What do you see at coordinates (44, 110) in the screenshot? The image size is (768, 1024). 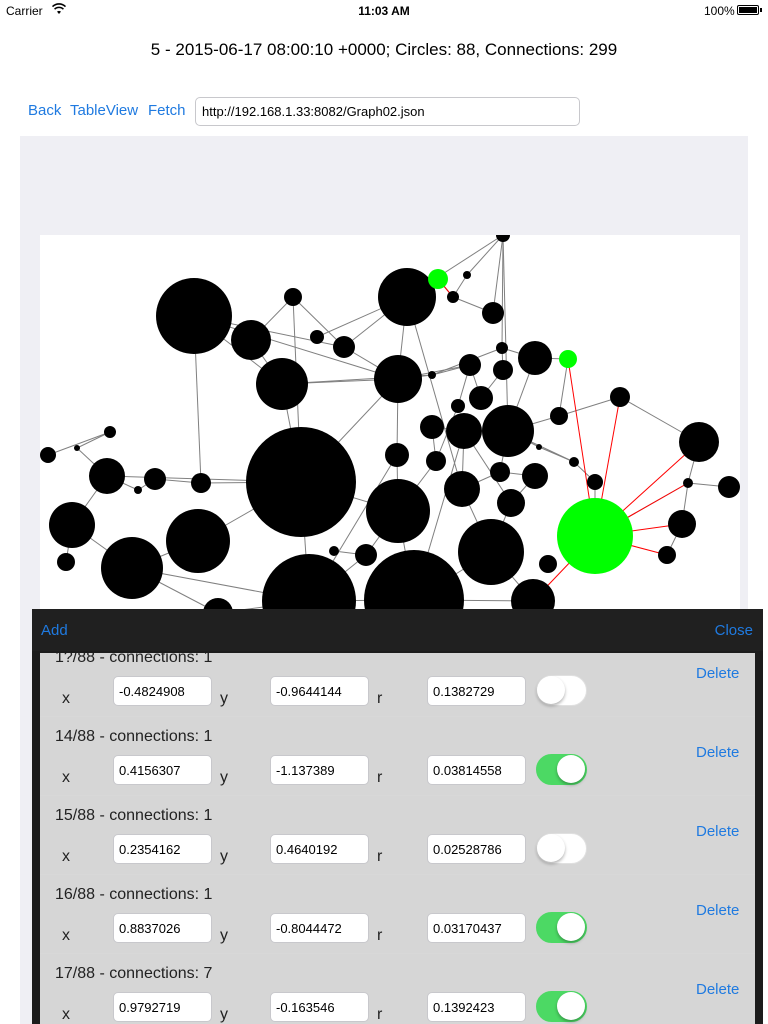 I see `back-button: Back` at bounding box center [44, 110].